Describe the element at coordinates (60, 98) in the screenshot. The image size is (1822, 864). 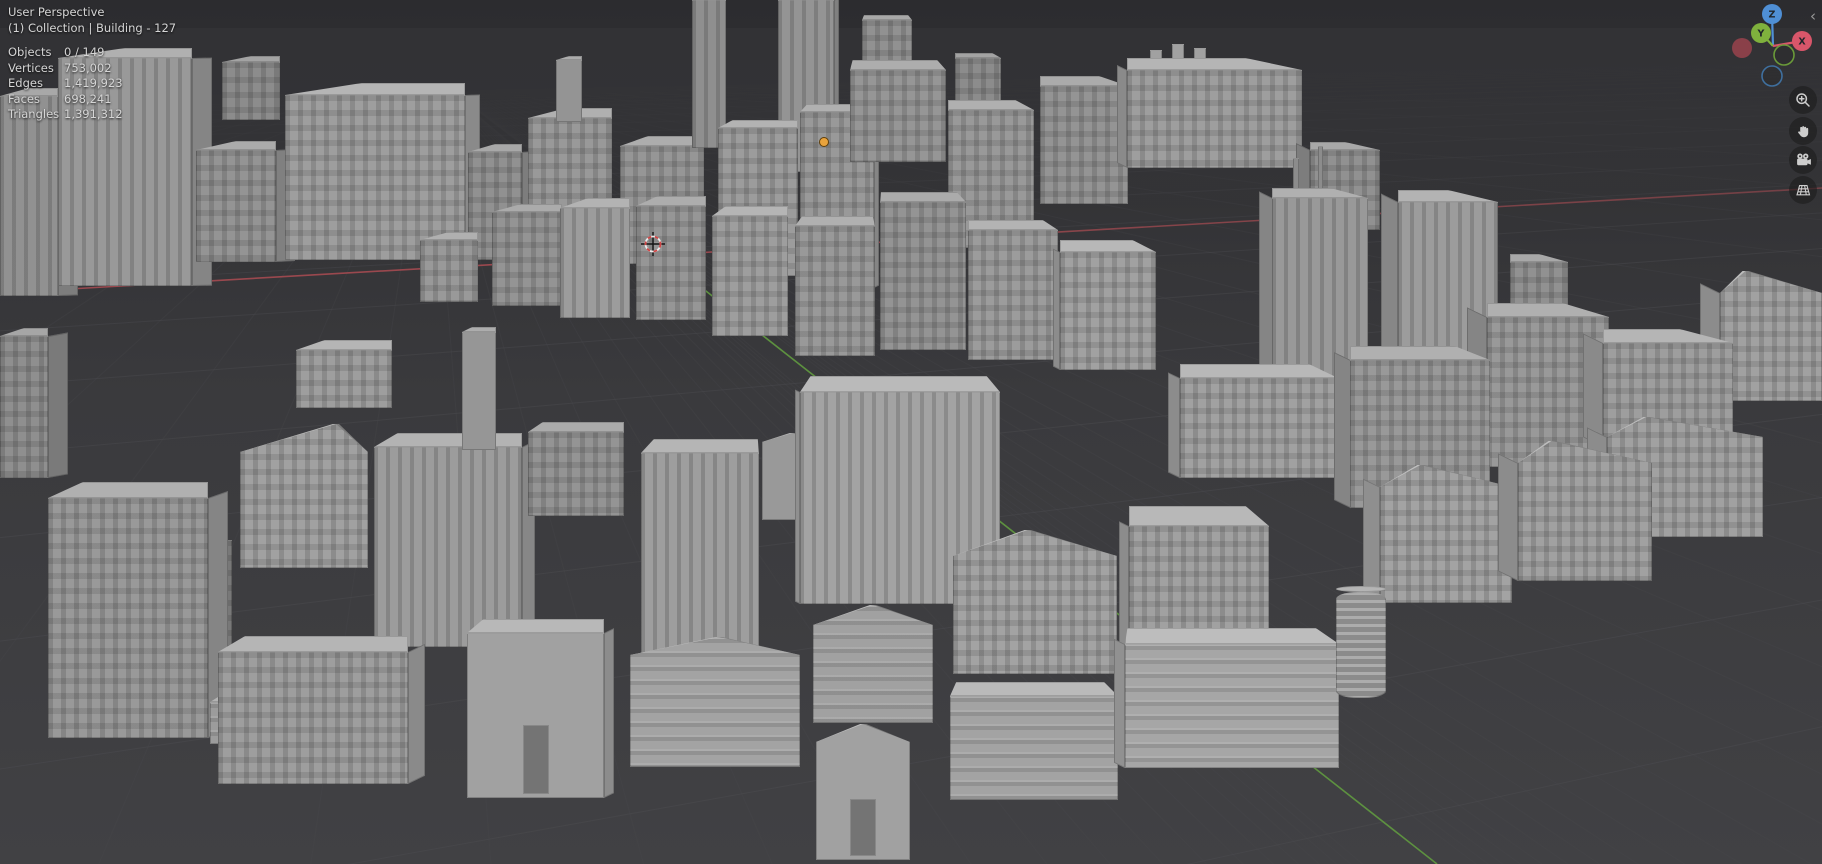
I see `stat-faces: Faces 698,241` at that location.